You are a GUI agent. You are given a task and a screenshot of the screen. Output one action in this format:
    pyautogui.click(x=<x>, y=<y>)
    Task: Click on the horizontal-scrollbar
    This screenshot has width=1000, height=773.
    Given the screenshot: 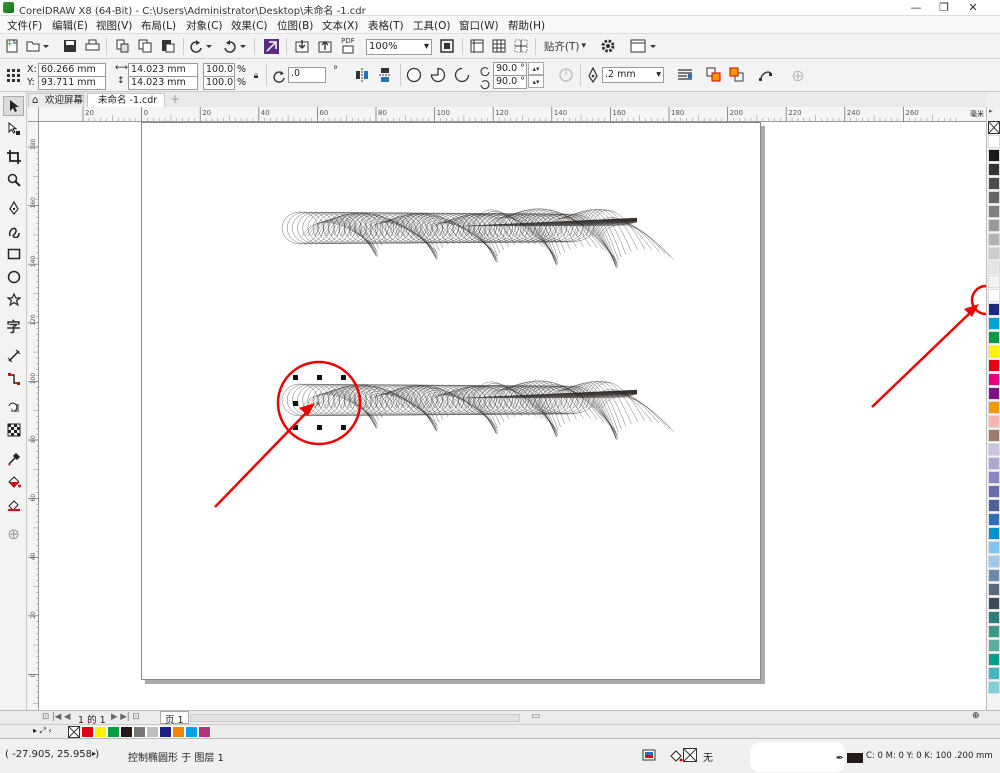 What is the action you would take?
    pyautogui.click(x=355, y=718)
    